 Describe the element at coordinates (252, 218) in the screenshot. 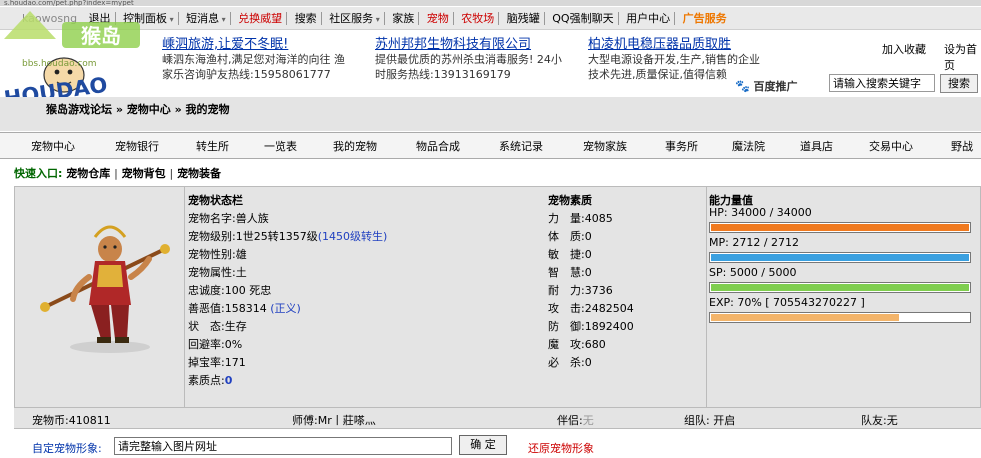

I see `pet-name-value: 兽人族` at that location.